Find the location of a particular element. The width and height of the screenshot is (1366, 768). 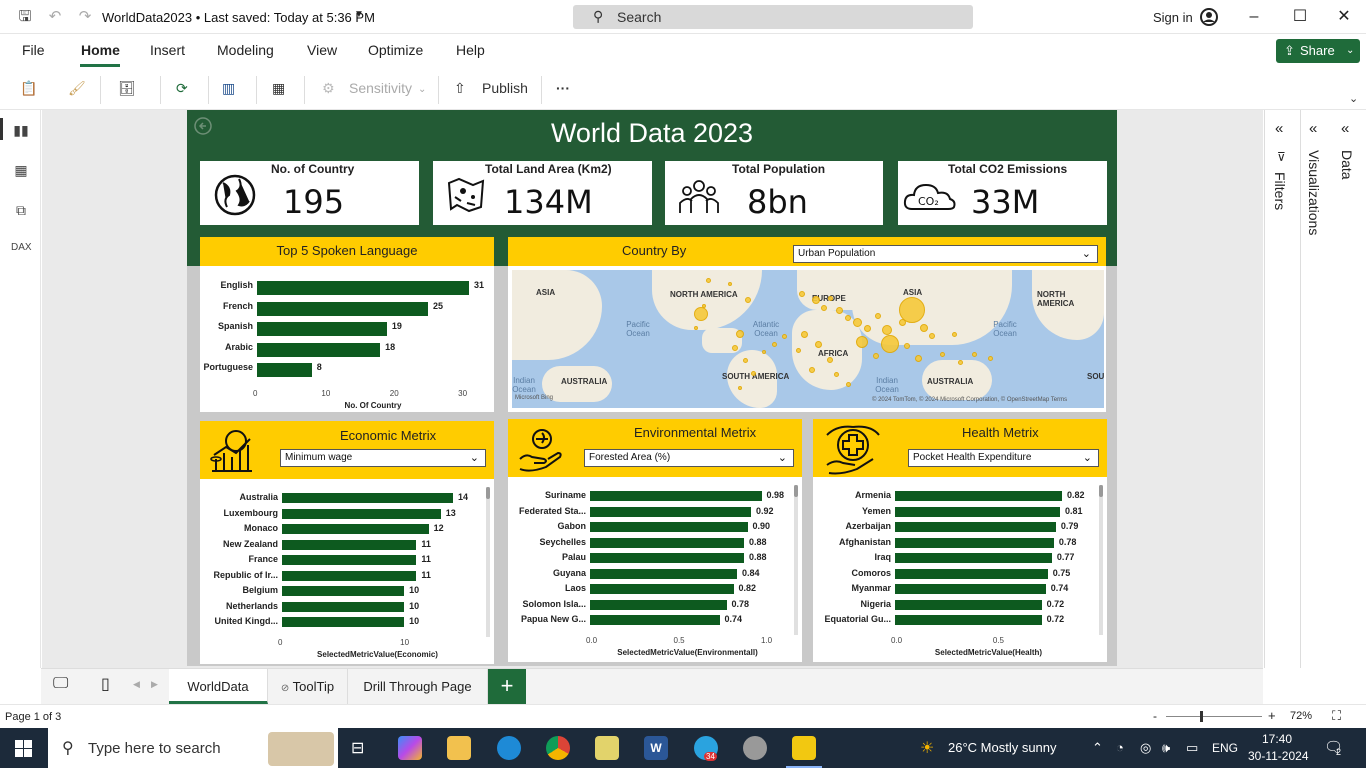

map-metric-dropdown: Urban Population ⌄ is located at coordinates (945, 254).